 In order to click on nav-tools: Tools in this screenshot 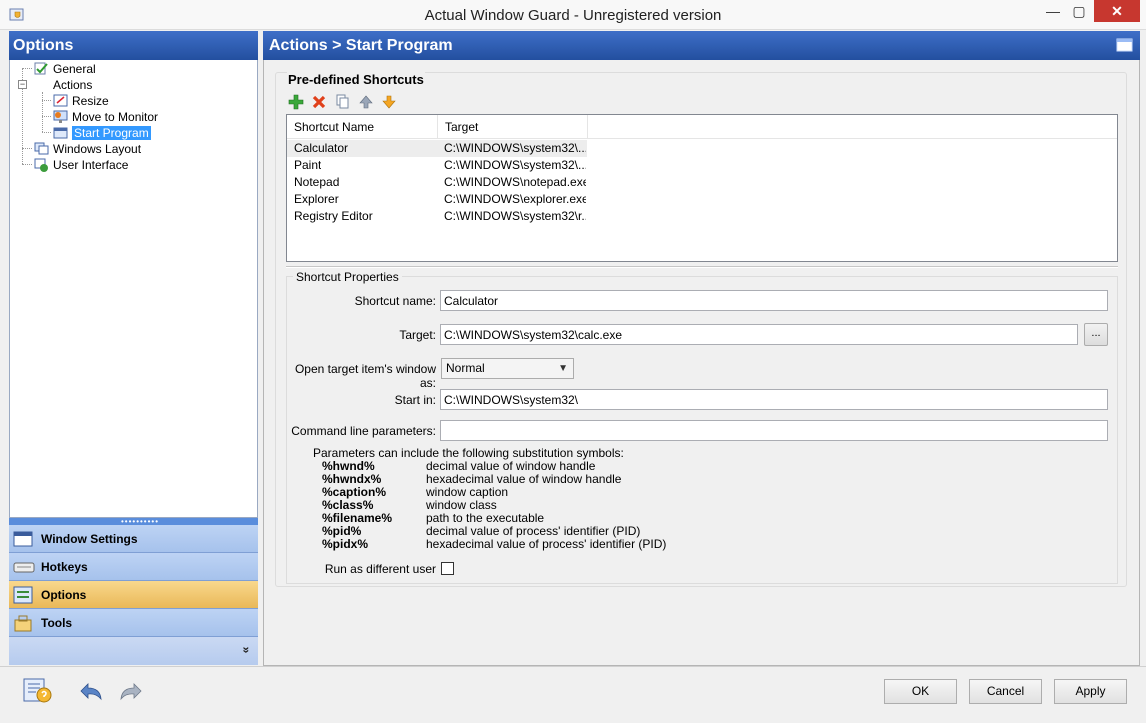, I will do `click(133, 623)`.